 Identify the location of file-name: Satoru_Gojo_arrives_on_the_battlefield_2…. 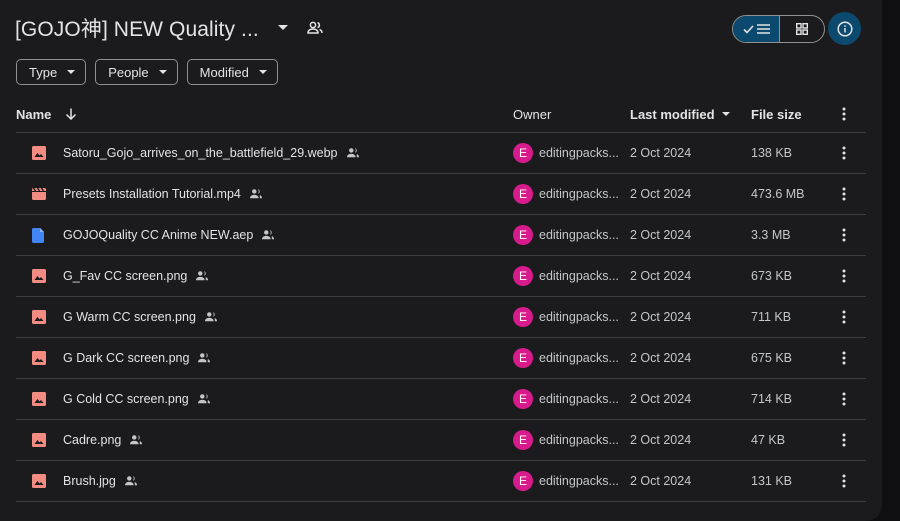
(211, 153).